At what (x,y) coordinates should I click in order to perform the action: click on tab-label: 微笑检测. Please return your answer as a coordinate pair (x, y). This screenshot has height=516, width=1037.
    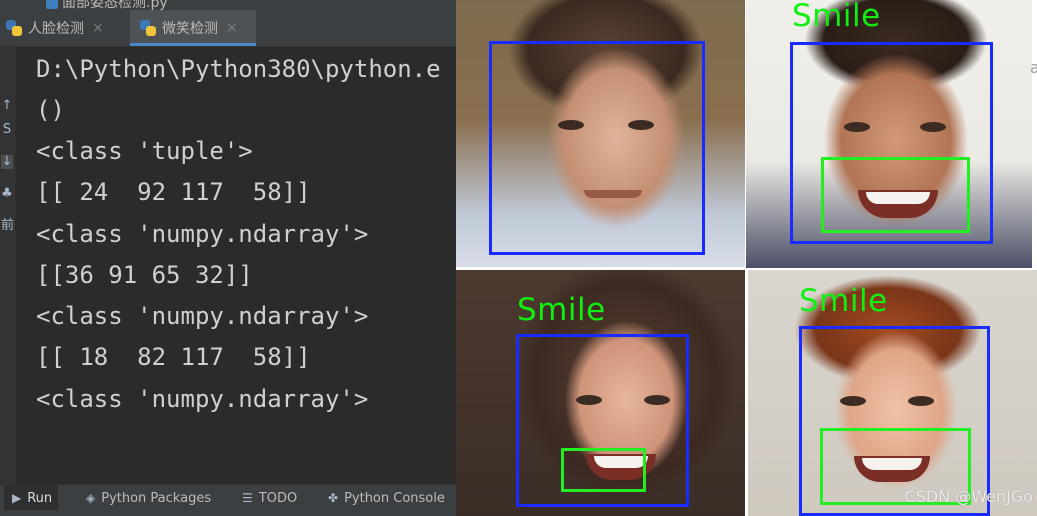
    Looking at the image, I should click on (190, 29).